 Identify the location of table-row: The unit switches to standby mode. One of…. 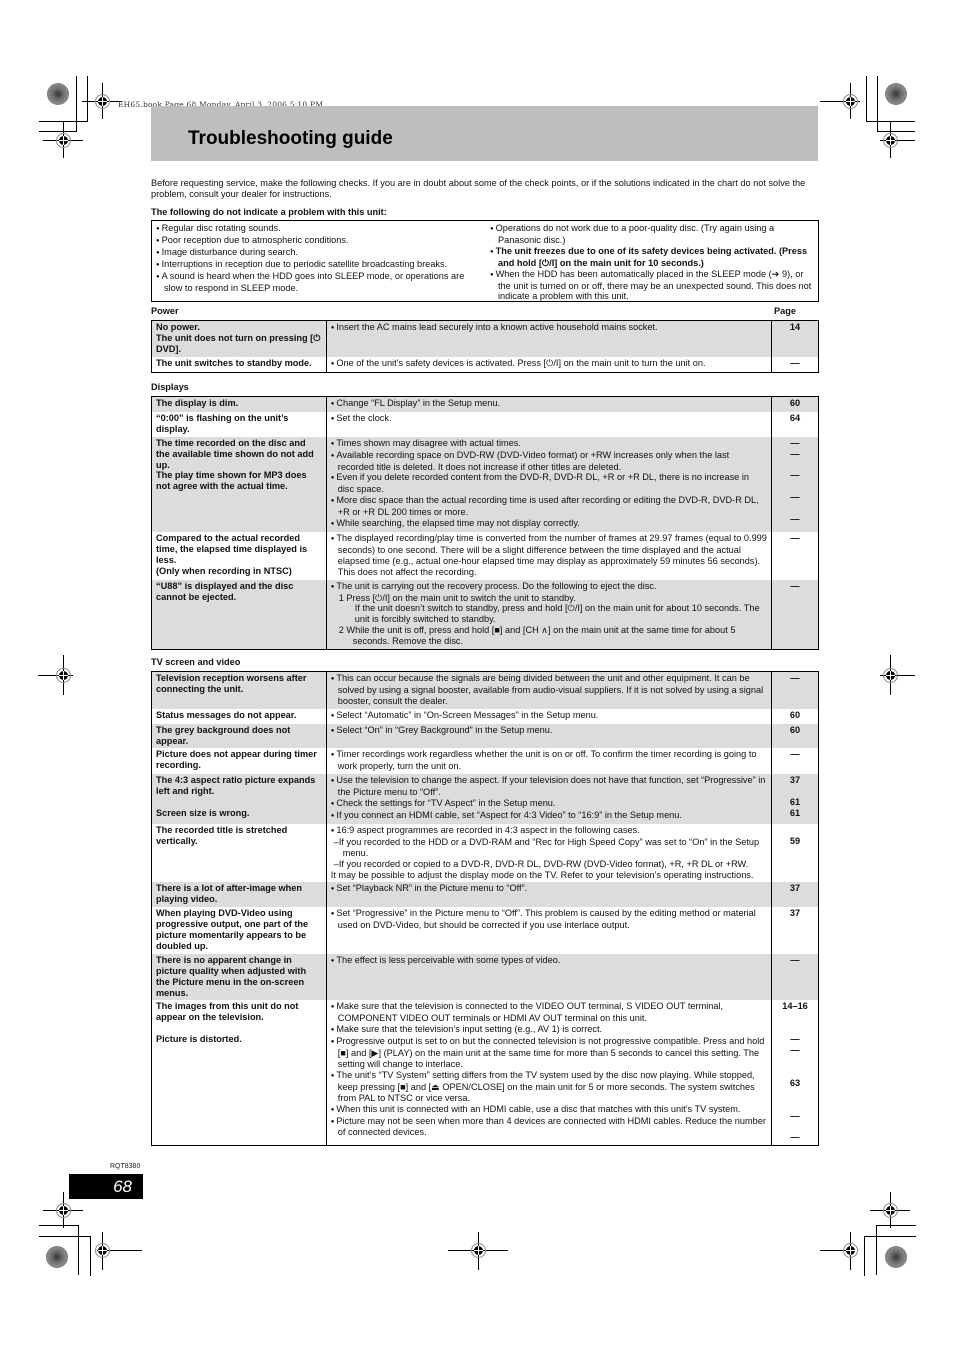
(485, 364).